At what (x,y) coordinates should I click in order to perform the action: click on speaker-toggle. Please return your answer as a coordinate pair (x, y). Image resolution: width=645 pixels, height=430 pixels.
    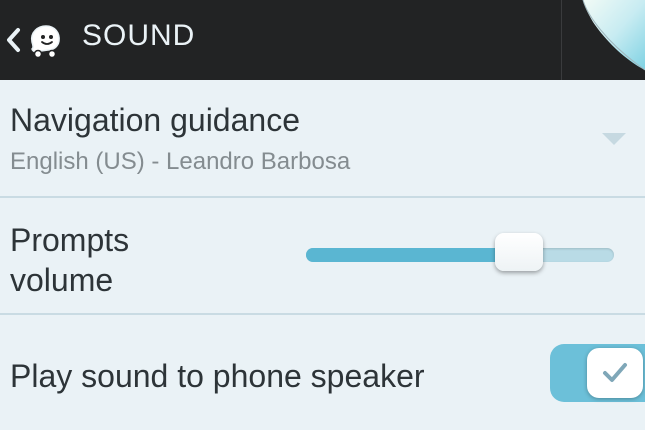
    Looking at the image, I should click on (597, 373).